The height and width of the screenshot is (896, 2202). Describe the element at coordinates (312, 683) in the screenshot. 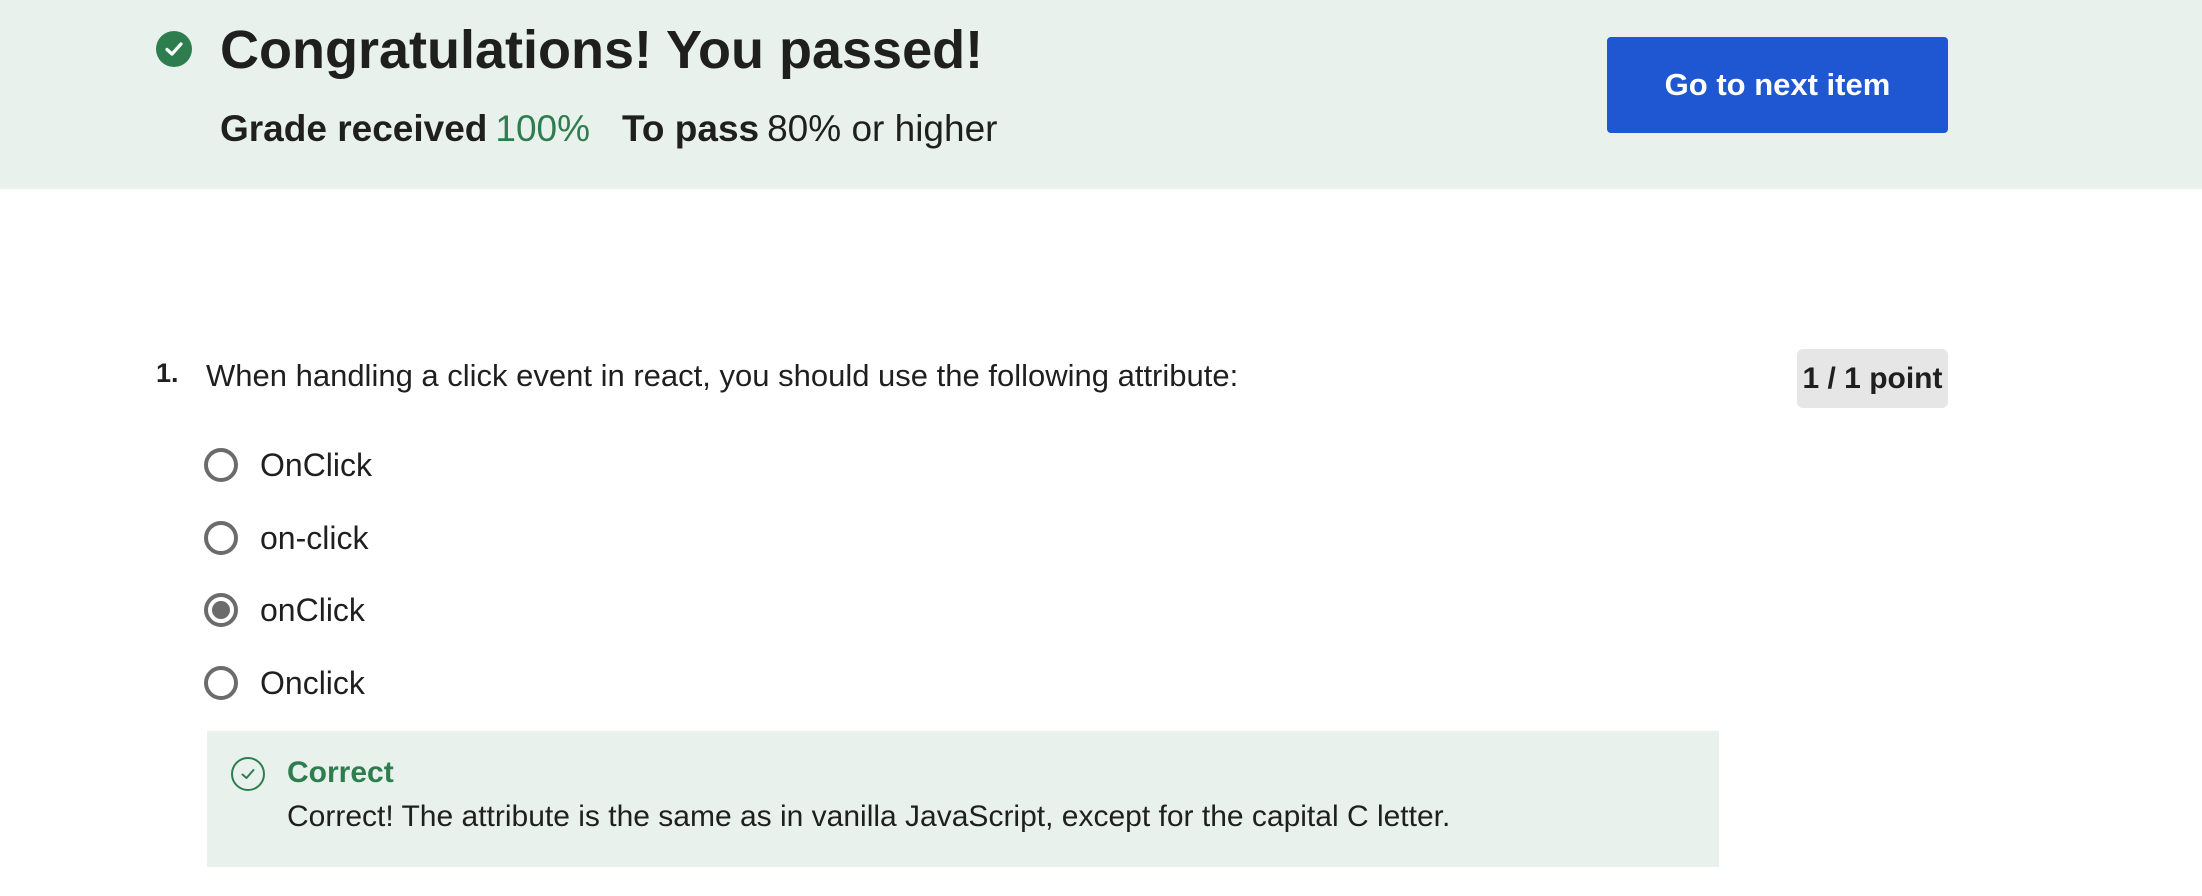

I see `answer-option-label: Onclick` at that location.